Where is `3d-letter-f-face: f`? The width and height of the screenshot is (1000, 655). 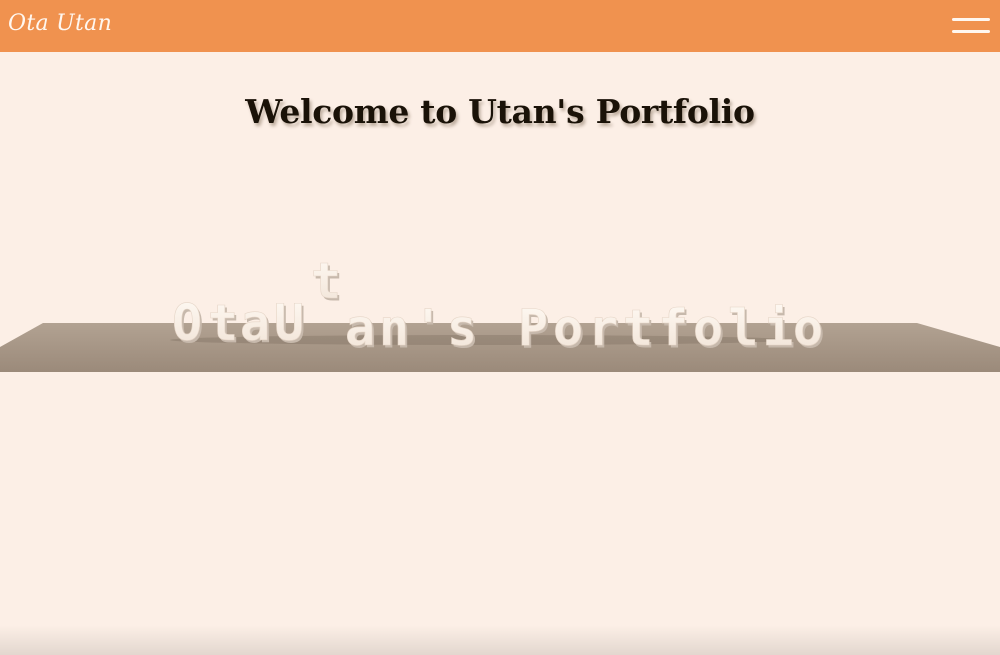
3d-letter-f-face: f is located at coordinates (673, 328).